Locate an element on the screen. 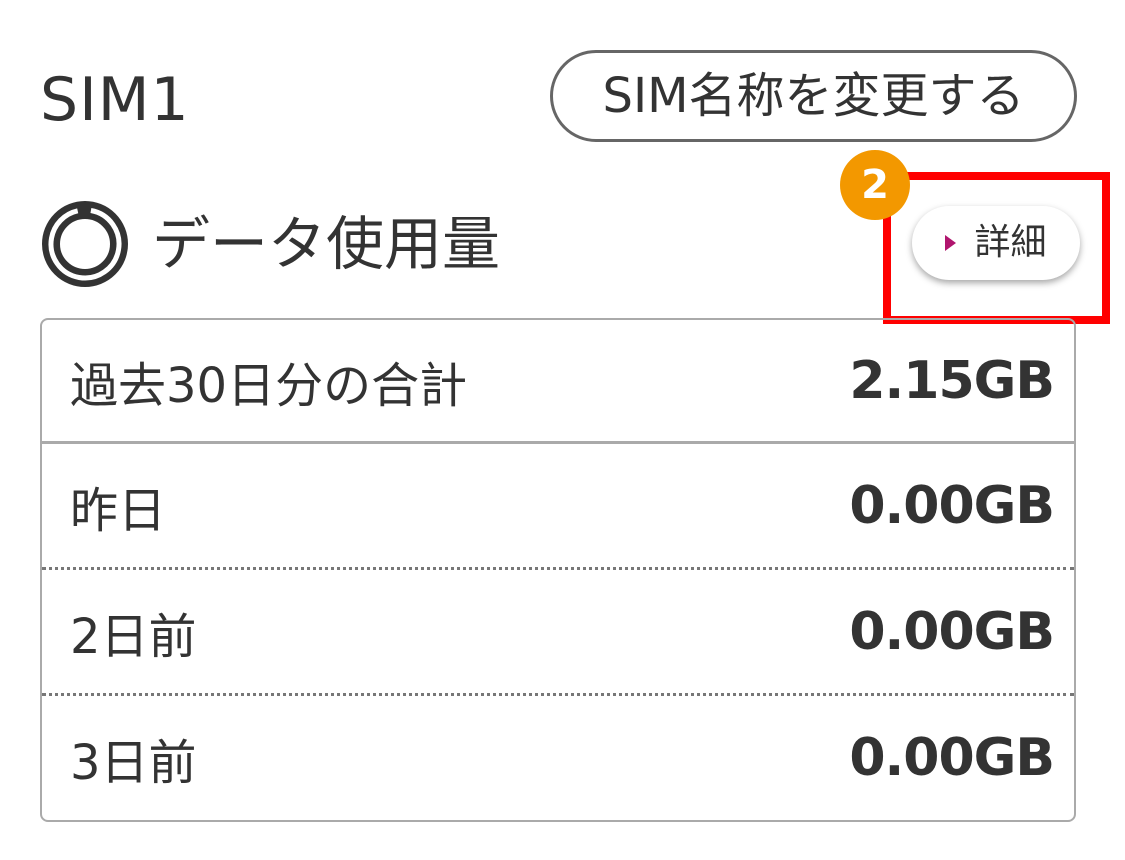 The height and width of the screenshot is (860, 1125). table-row: 3日前 0.00GB is located at coordinates (558, 758).